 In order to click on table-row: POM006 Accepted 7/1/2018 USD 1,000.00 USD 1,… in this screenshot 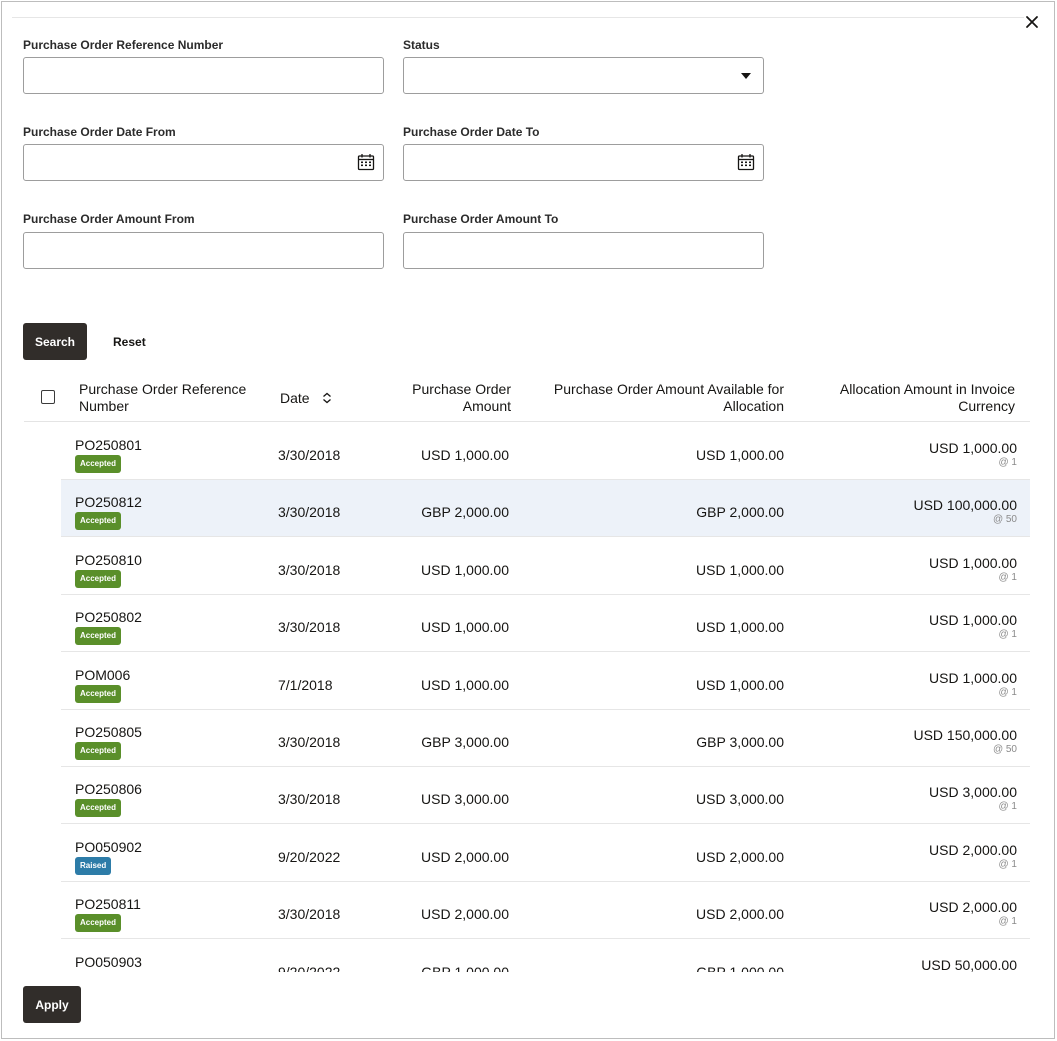, I will do `click(545, 681)`.